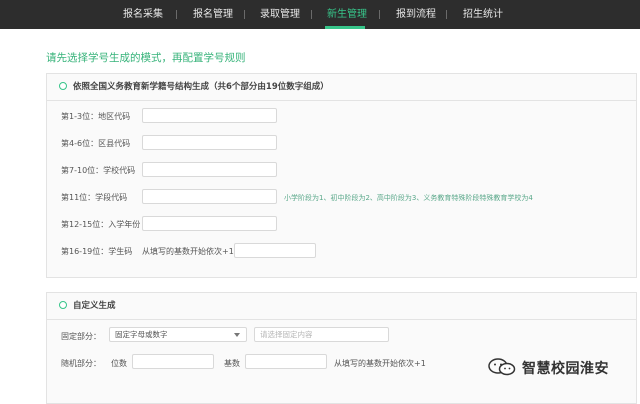 The width and height of the screenshot is (640, 404). What do you see at coordinates (565, 369) in the screenshot?
I see `watermark-text: 智慧校园淮安` at bounding box center [565, 369].